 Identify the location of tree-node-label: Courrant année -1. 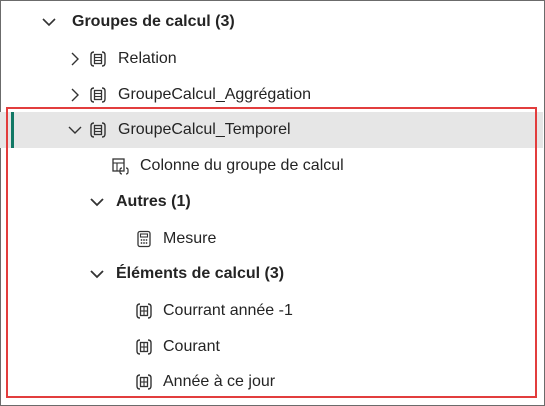
(228, 310).